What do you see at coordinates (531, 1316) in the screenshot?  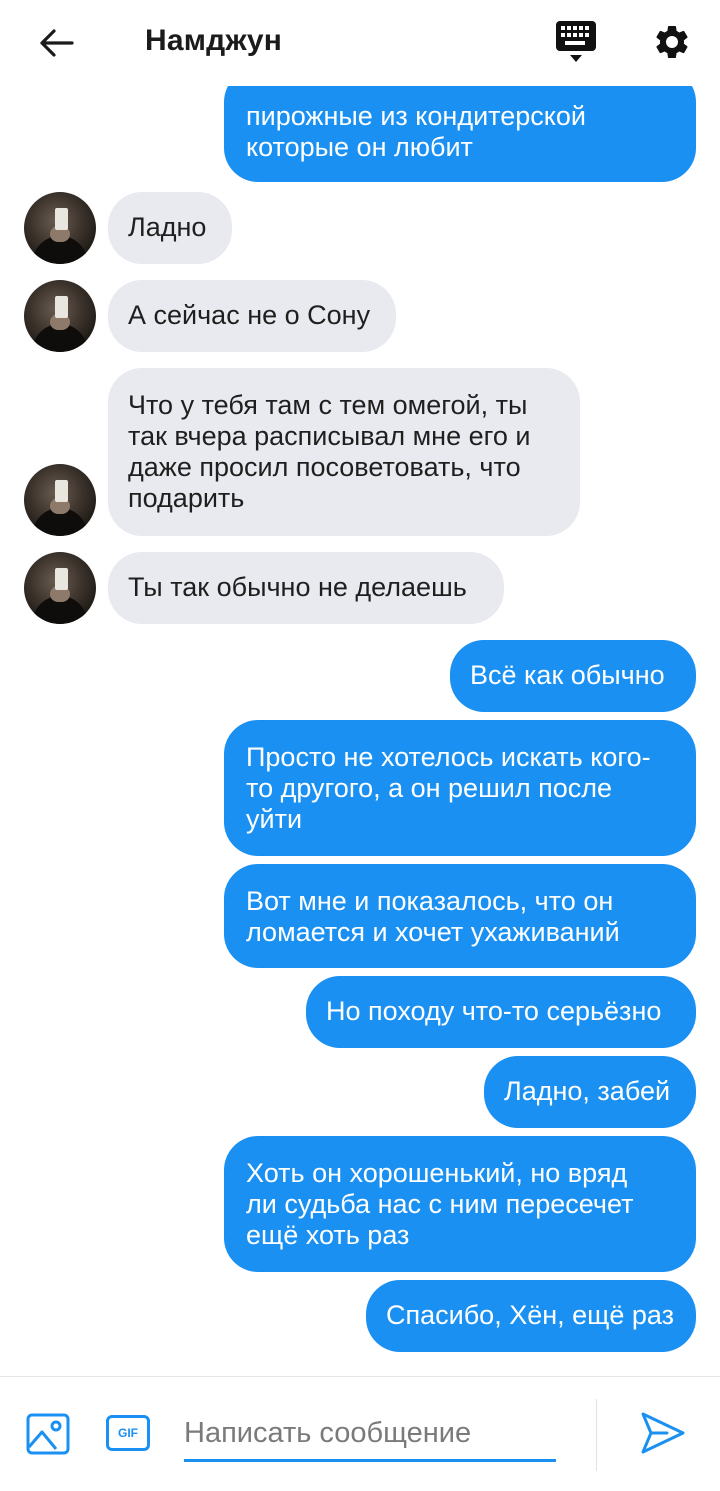 I see `outgoing-message: Спасибо, Хён, ещё раз` at bounding box center [531, 1316].